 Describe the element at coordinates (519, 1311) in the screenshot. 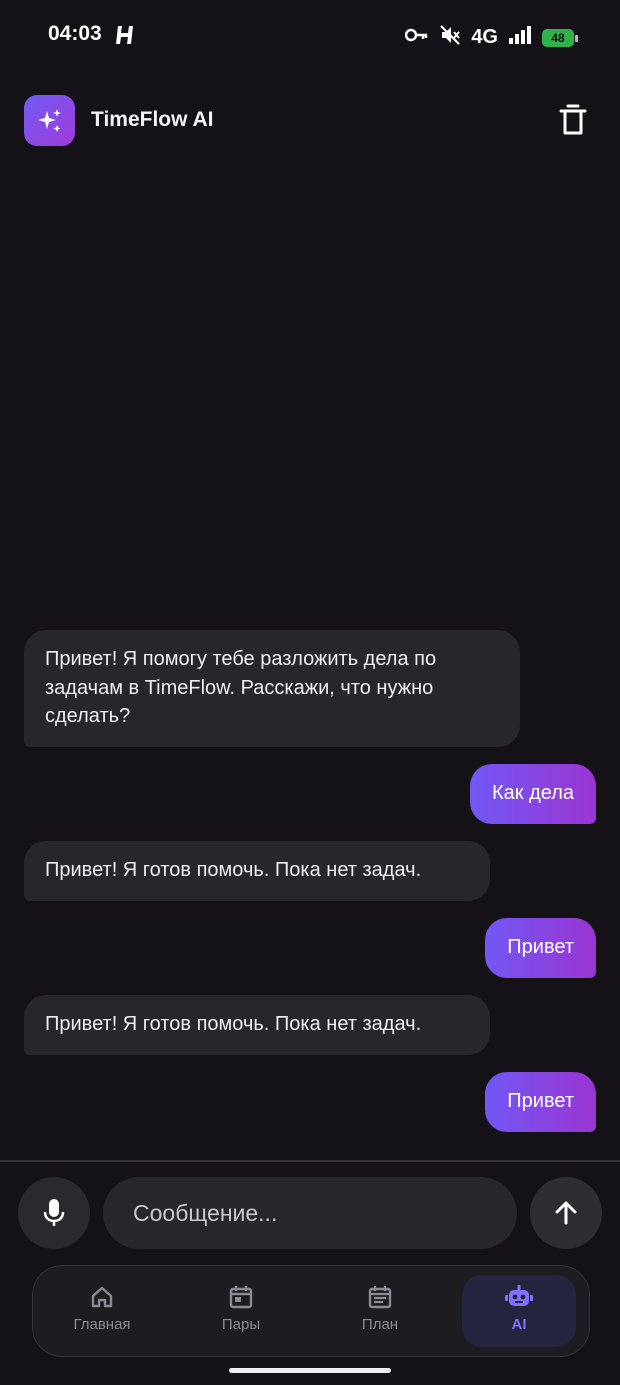

I see `nav-item-ai: AI` at that location.